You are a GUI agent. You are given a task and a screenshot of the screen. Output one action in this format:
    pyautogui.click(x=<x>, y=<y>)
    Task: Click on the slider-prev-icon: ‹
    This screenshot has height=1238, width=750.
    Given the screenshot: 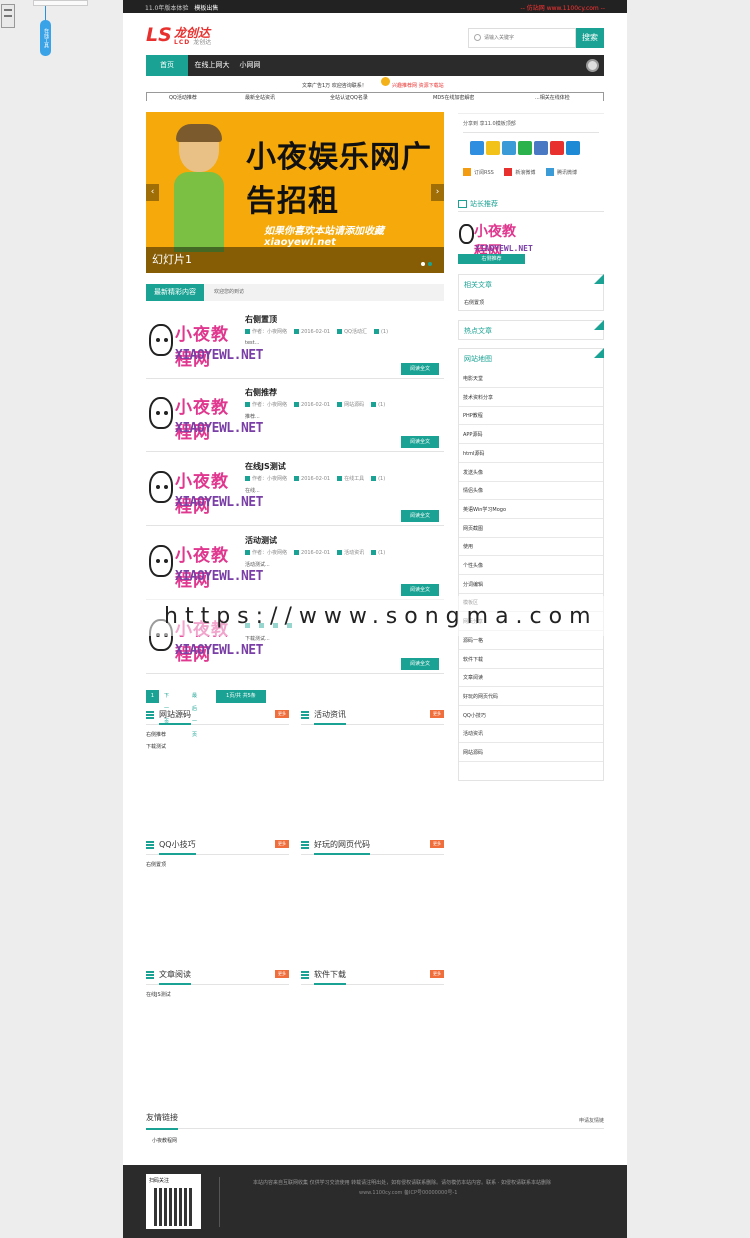 What is the action you would take?
    pyautogui.click(x=152, y=192)
    